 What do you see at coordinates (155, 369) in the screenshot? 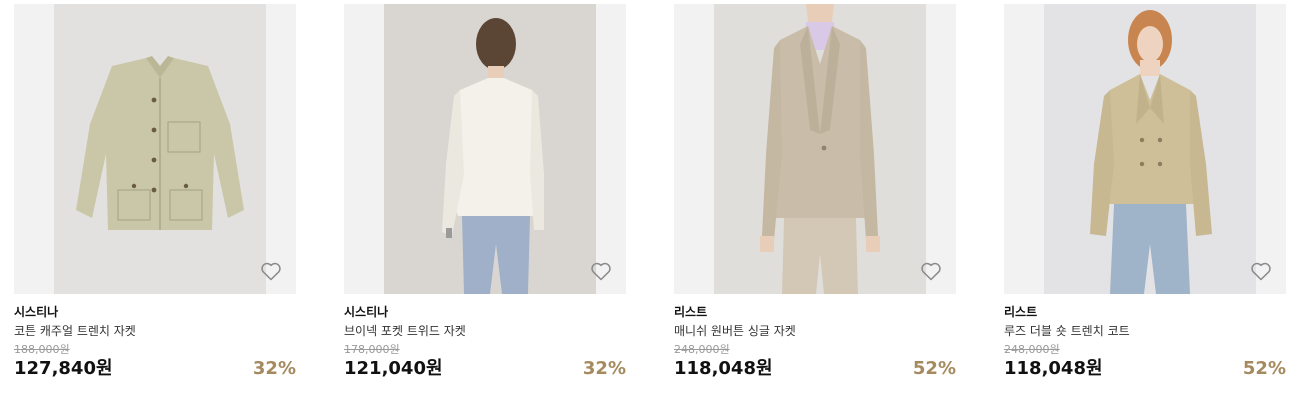
I see `price-row: 127,840원 32%` at bounding box center [155, 369].